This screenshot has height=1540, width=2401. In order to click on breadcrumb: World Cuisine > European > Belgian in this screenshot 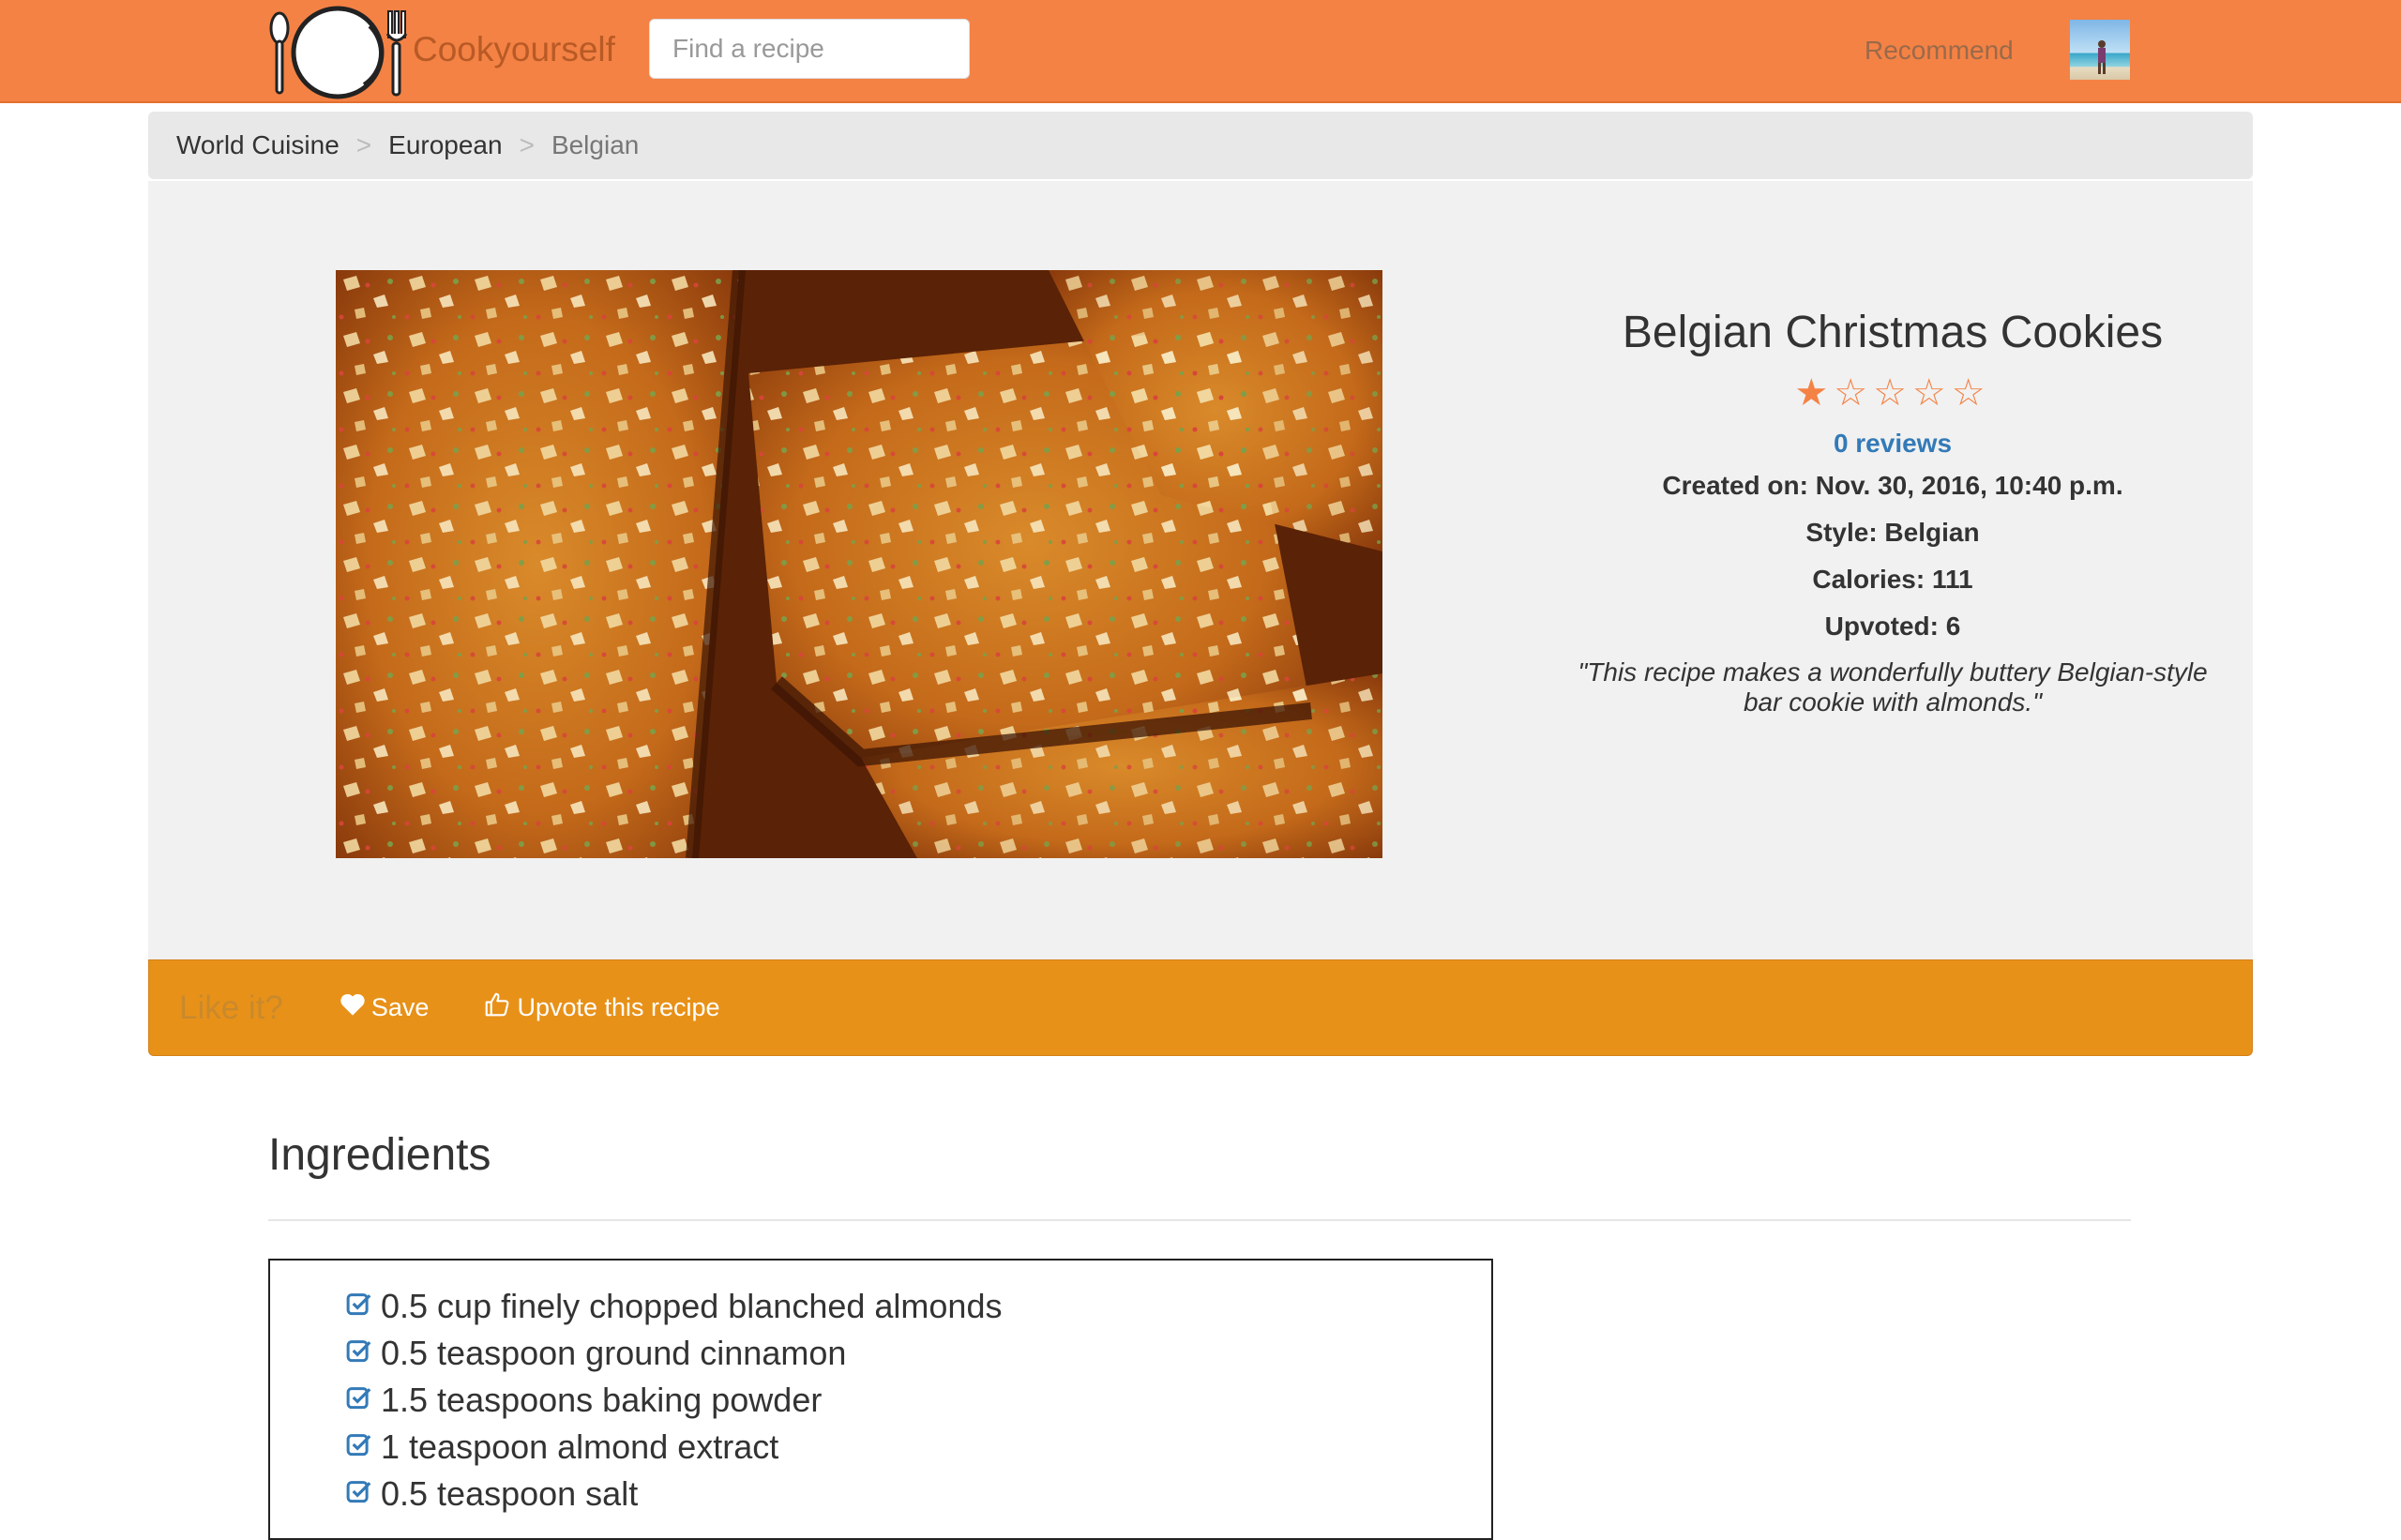, I will do `click(1200, 145)`.